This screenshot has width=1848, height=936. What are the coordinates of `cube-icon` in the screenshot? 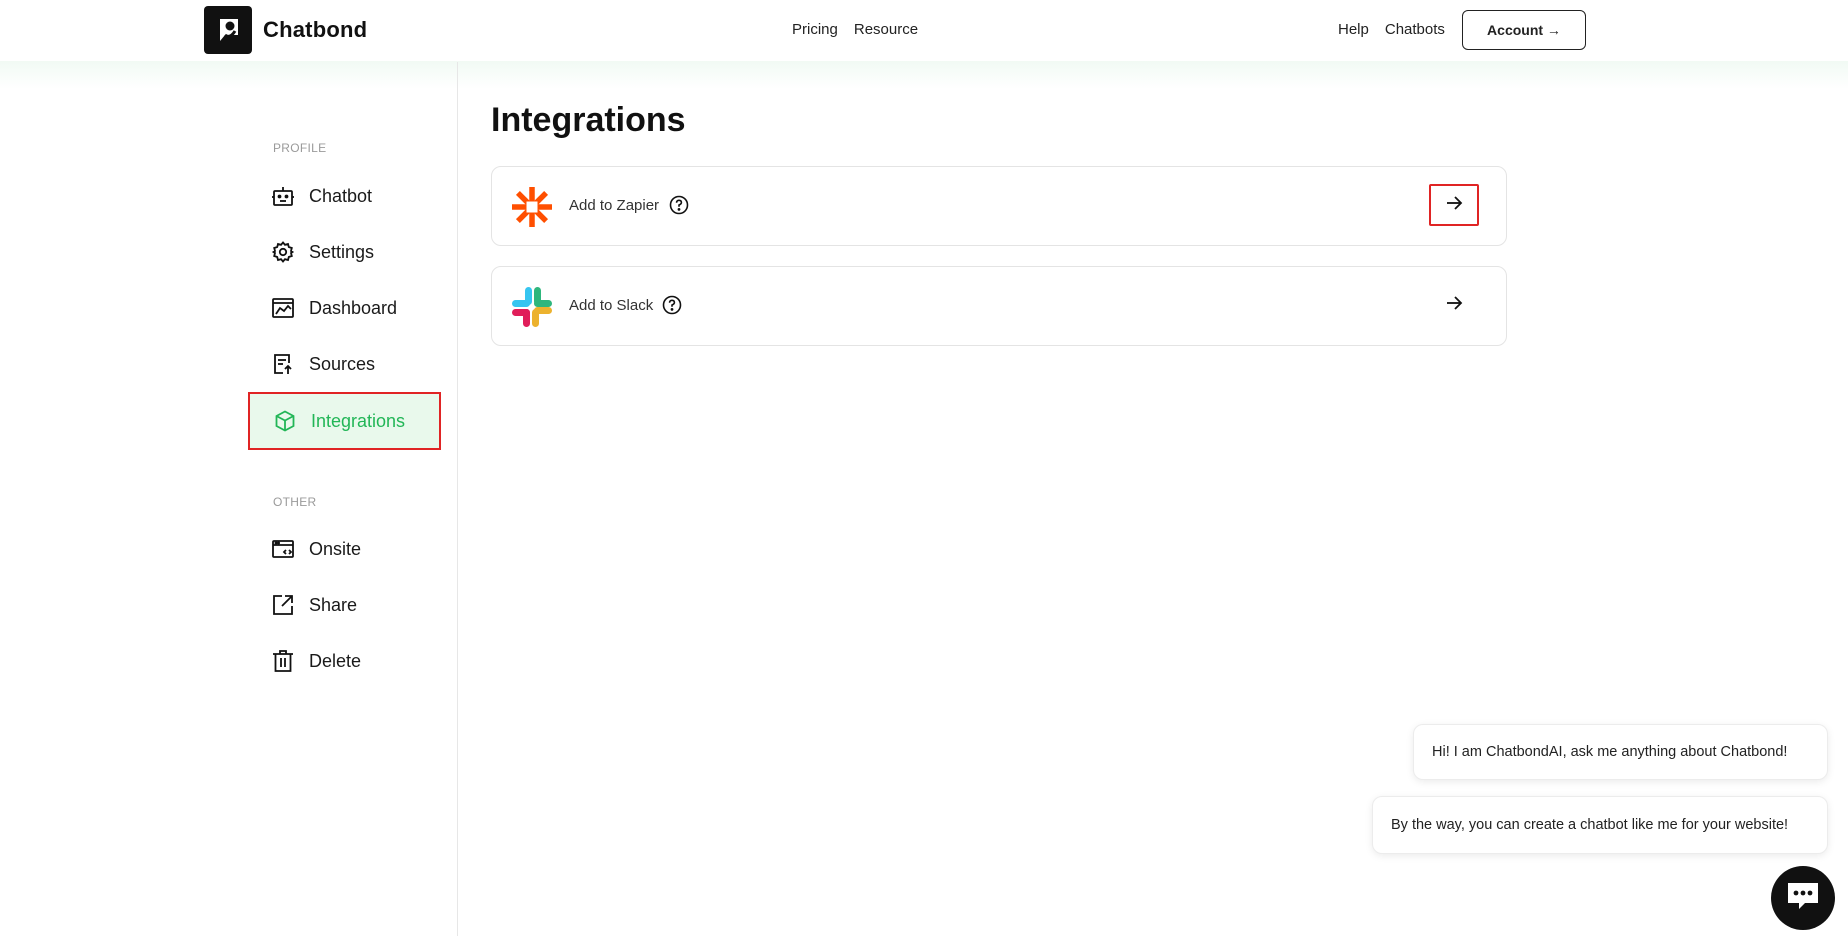 It's located at (285, 421).